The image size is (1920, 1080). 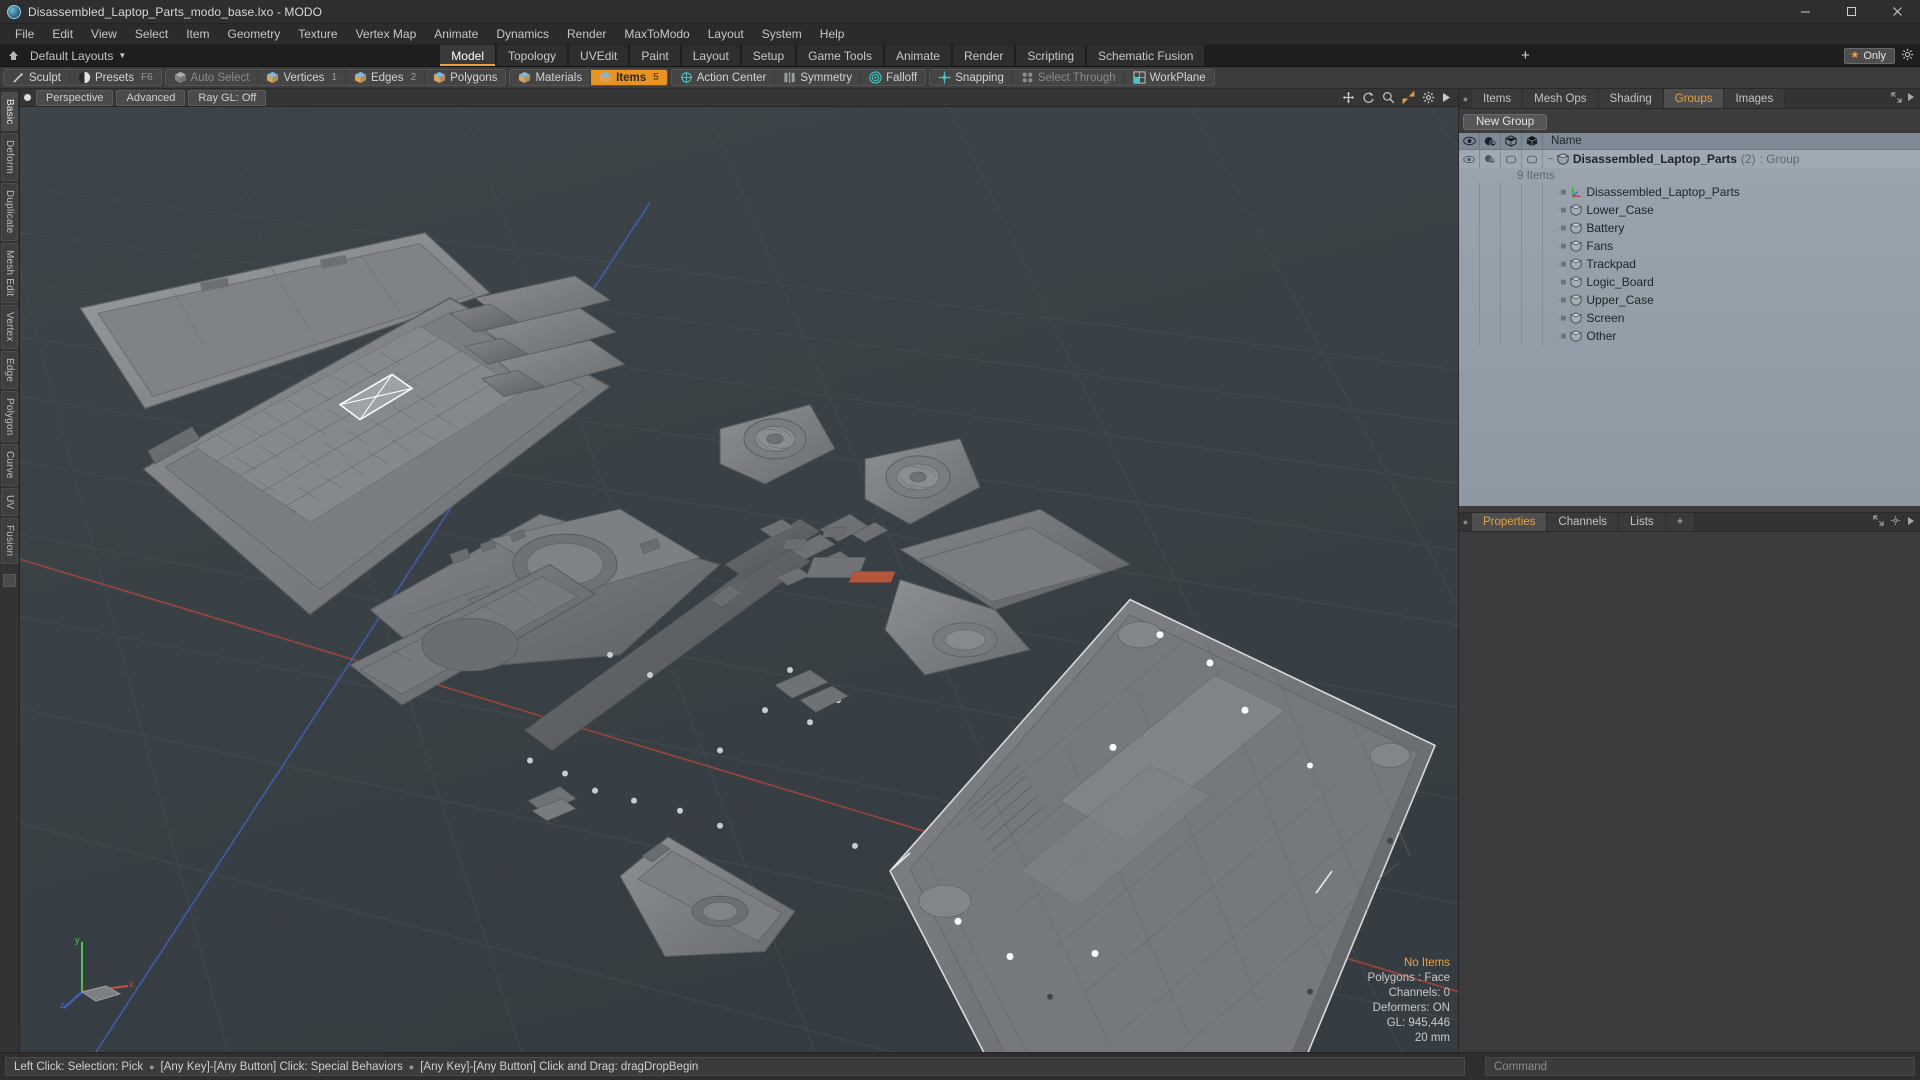 What do you see at coordinates (1408, 97) in the screenshot?
I see `fit-view-icon` at bounding box center [1408, 97].